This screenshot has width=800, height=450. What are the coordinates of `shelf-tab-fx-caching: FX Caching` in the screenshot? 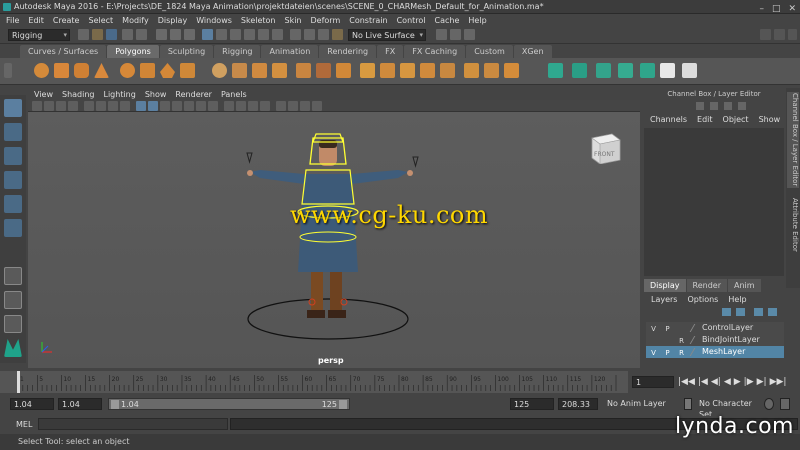 It's located at (435, 51).